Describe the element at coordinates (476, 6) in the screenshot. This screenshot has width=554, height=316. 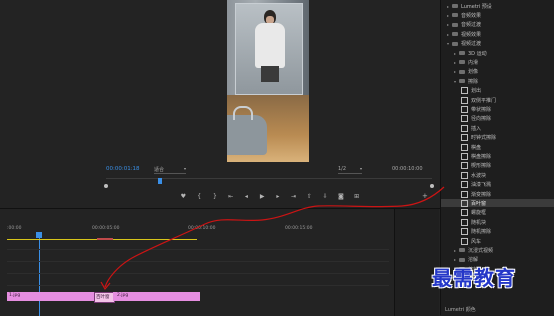
I see `tree-item-label: Lumetri 预设` at that location.